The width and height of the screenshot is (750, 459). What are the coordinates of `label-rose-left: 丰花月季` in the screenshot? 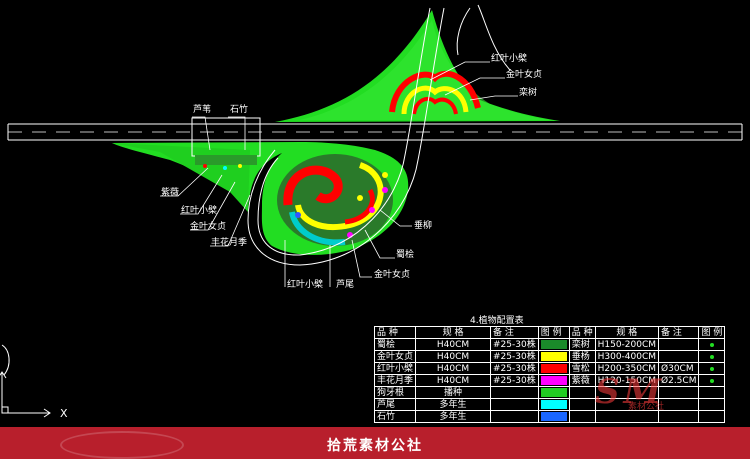 It's located at (229, 243).